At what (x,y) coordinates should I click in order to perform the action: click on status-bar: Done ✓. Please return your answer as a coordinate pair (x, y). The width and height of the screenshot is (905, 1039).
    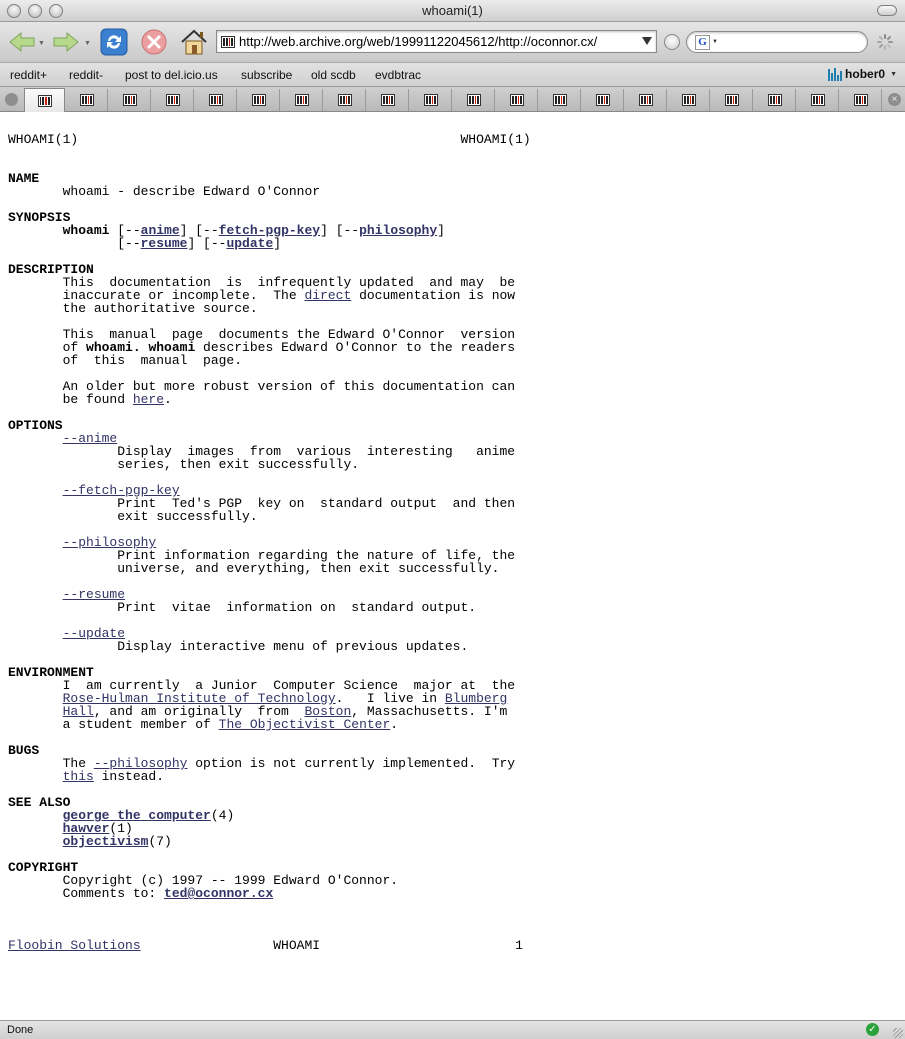
    Looking at the image, I should click on (452, 1029).